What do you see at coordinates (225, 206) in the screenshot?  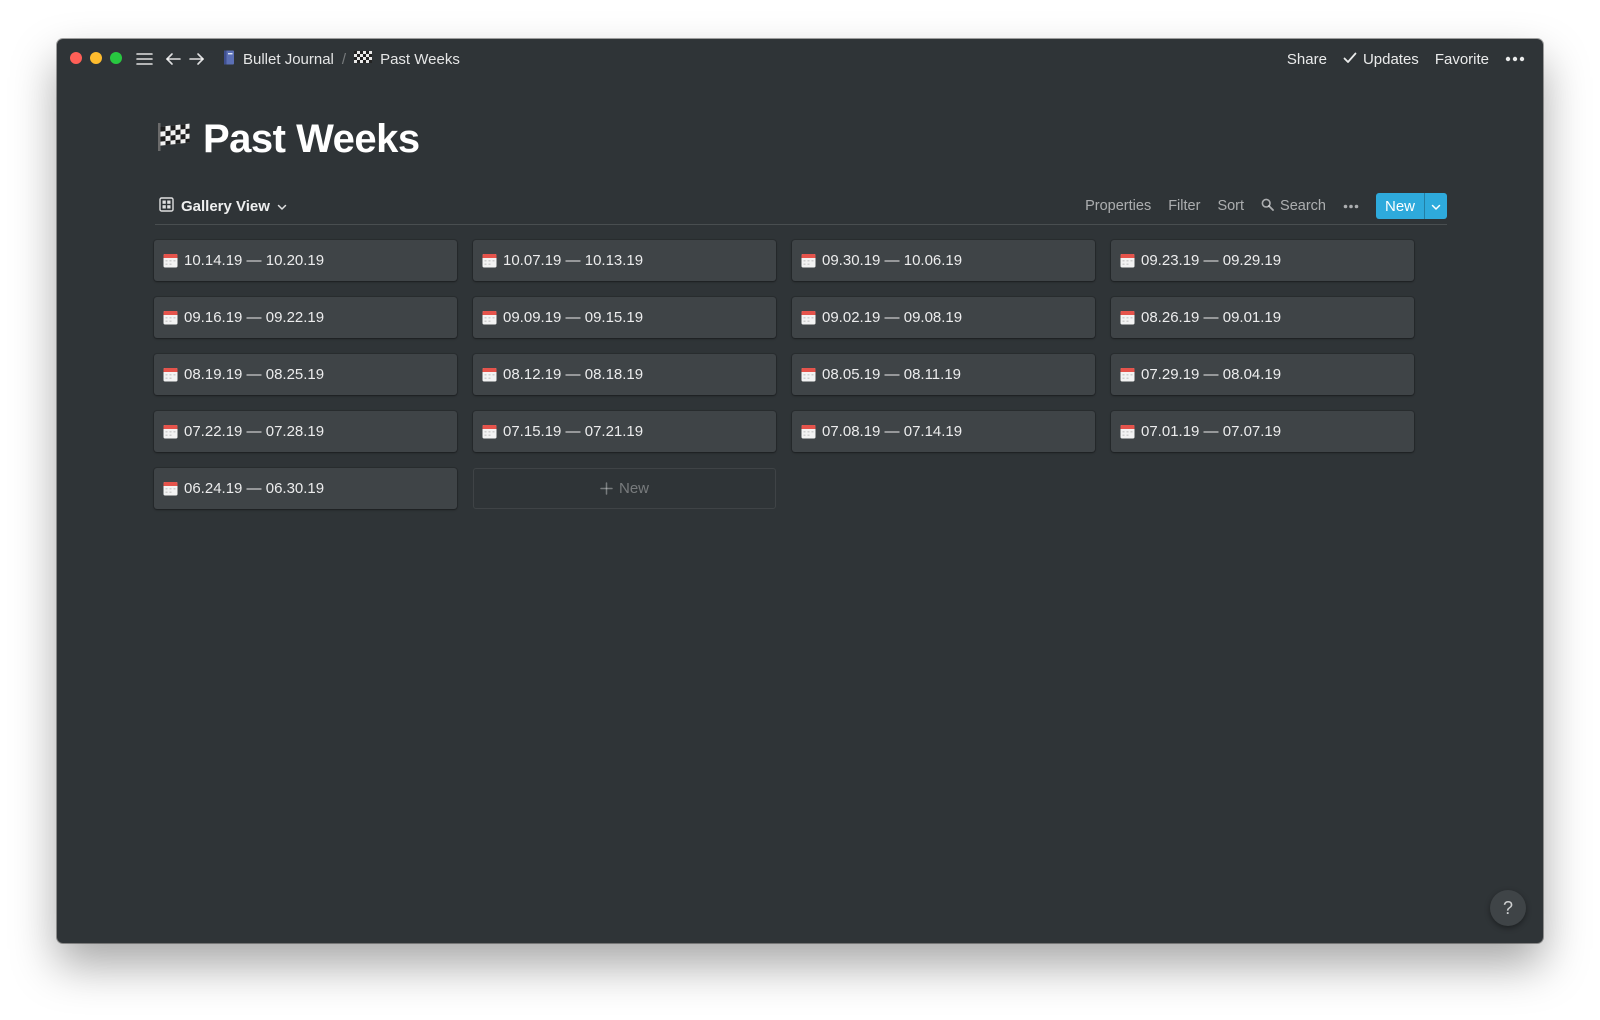 I see `view-label: Gallery View` at bounding box center [225, 206].